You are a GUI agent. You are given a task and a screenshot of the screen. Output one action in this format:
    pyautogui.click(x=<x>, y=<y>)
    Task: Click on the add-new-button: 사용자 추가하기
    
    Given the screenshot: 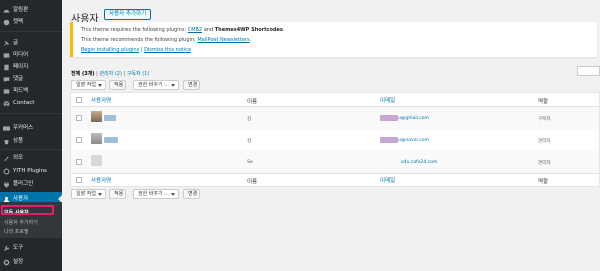 What is the action you would take?
    pyautogui.click(x=128, y=14)
    